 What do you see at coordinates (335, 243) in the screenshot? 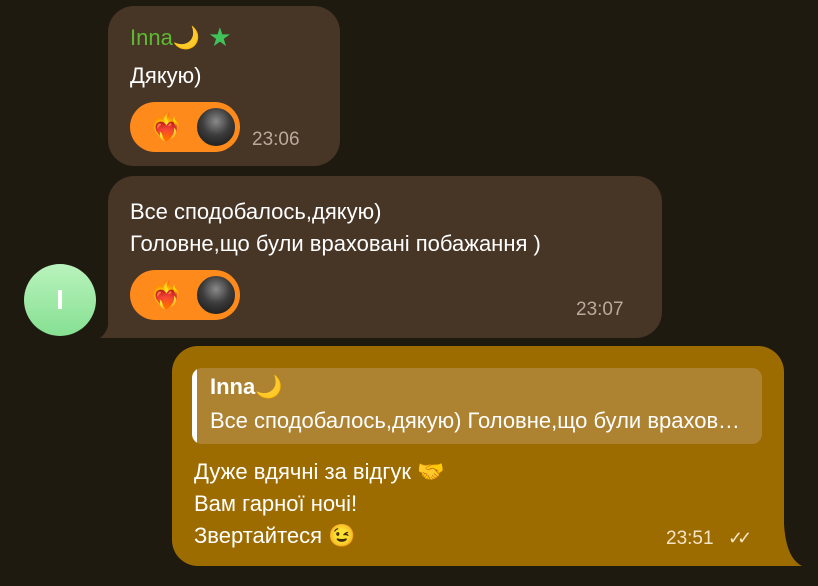
I see `message-text-line-2: Головне,що були враховані побажання )` at bounding box center [335, 243].